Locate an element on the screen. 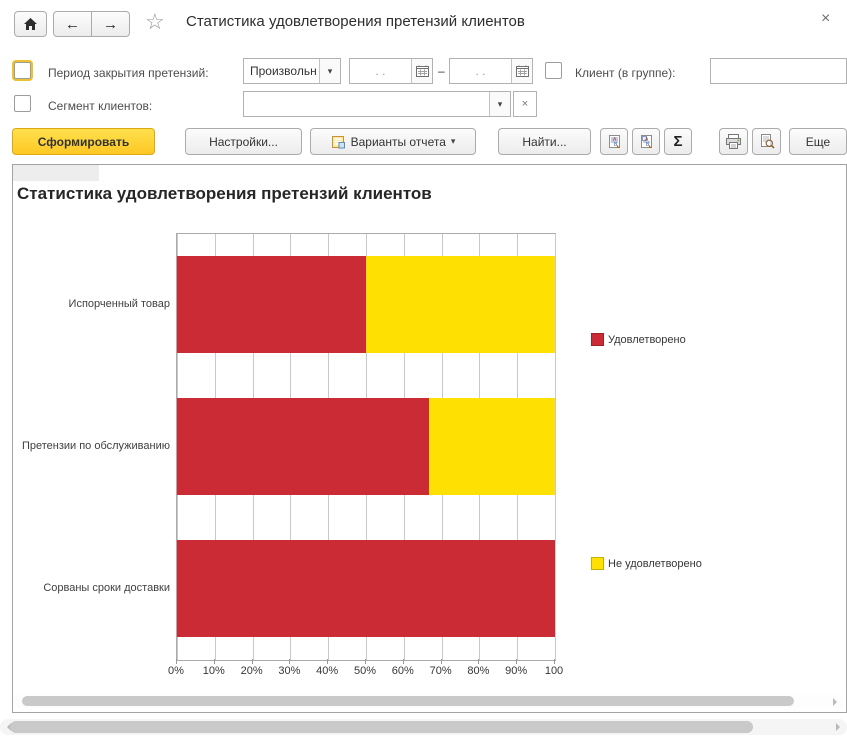  generate-button: Сформировать is located at coordinates (83, 141).